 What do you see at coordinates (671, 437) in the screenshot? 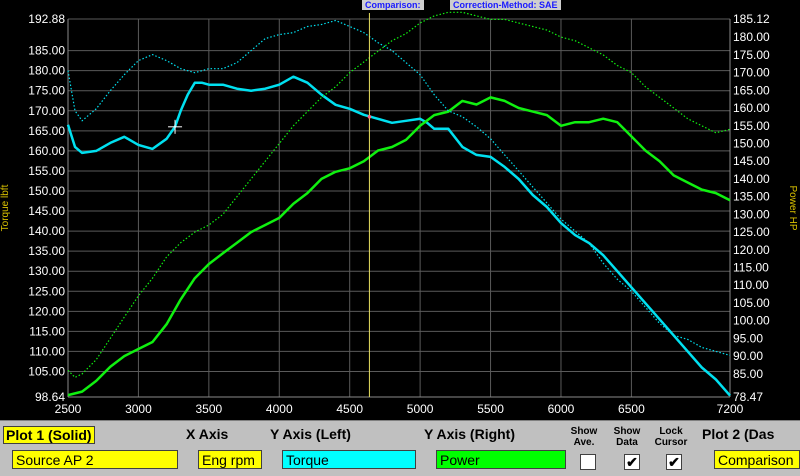
I see `lock-cursor-label: Lock Cursor` at bounding box center [671, 437].